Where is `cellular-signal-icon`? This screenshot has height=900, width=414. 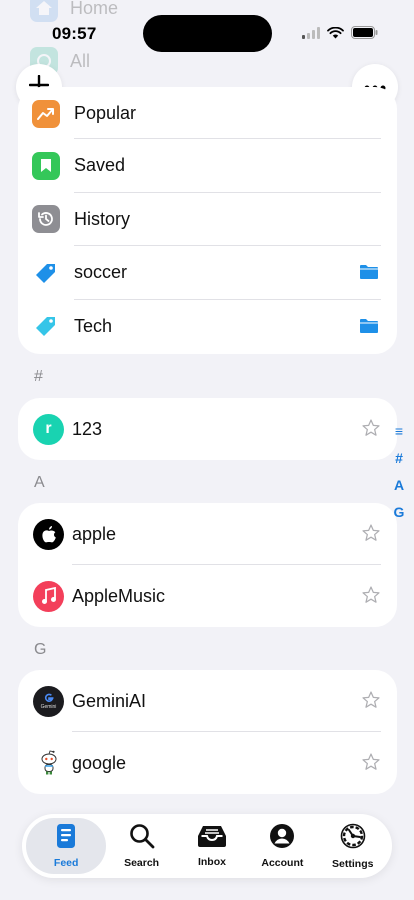 cellular-signal-icon is located at coordinates (311, 35).